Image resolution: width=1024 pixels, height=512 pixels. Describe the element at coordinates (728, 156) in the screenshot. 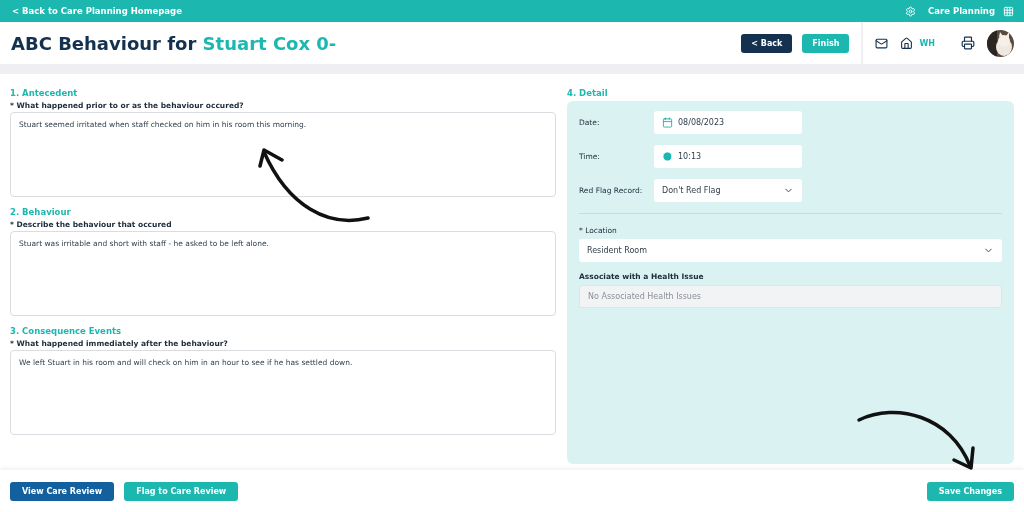

I see `time-field: 10:13` at that location.